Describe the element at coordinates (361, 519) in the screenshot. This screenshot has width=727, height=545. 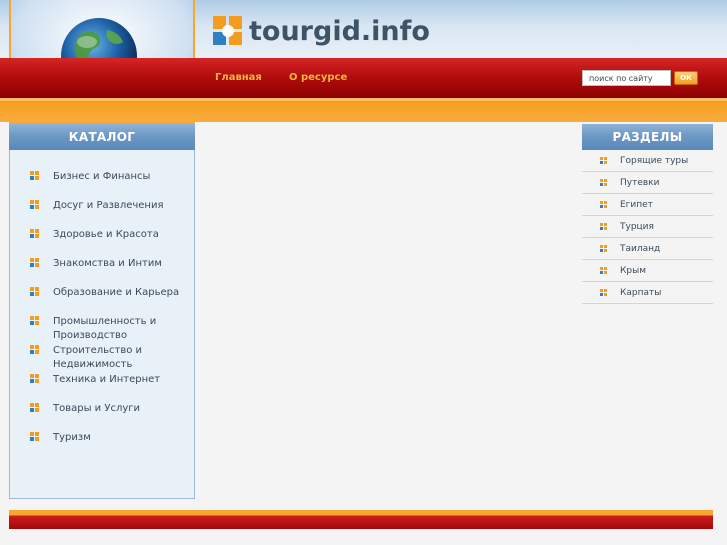
I see `footer-bar` at that location.